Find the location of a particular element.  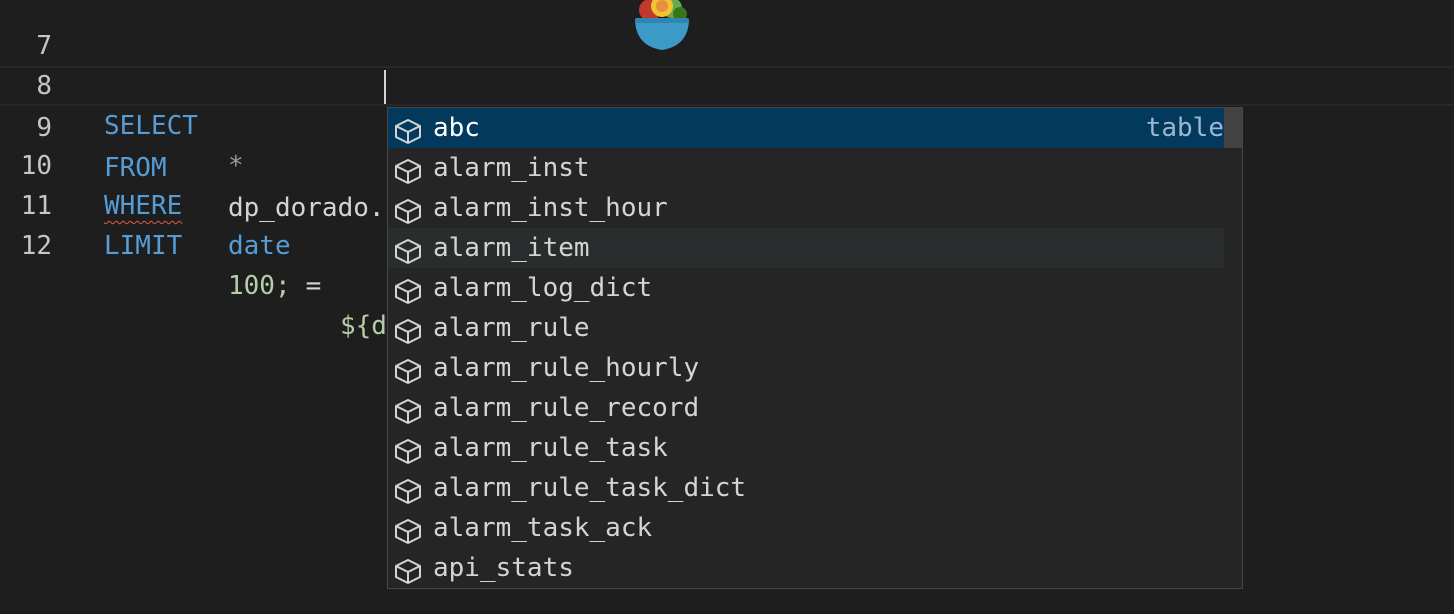

suggest-item-detail: table is located at coordinates (1184, 128).